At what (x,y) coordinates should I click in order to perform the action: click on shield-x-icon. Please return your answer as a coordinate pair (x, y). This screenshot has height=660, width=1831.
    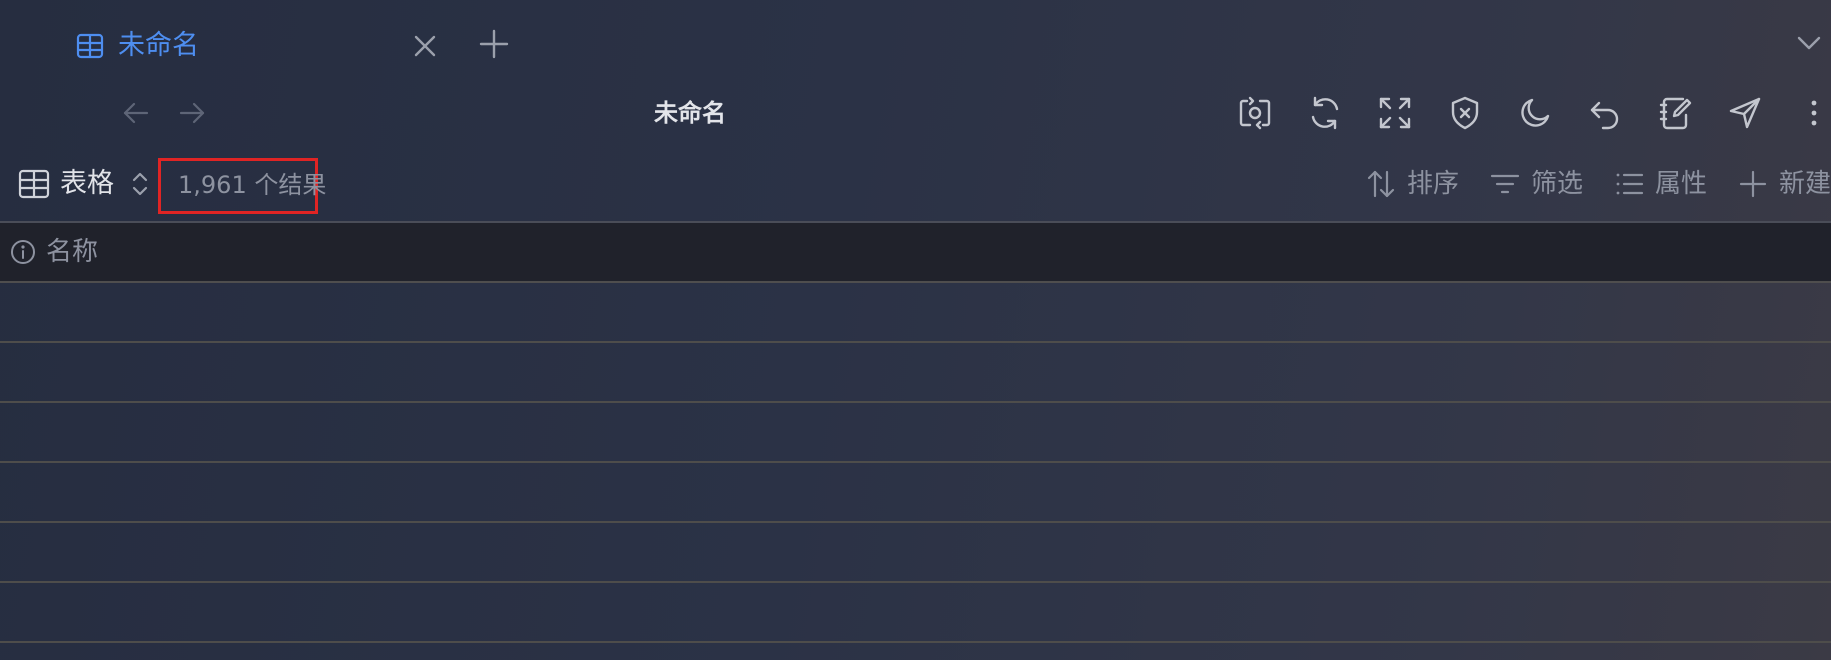
    Looking at the image, I should click on (1465, 113).